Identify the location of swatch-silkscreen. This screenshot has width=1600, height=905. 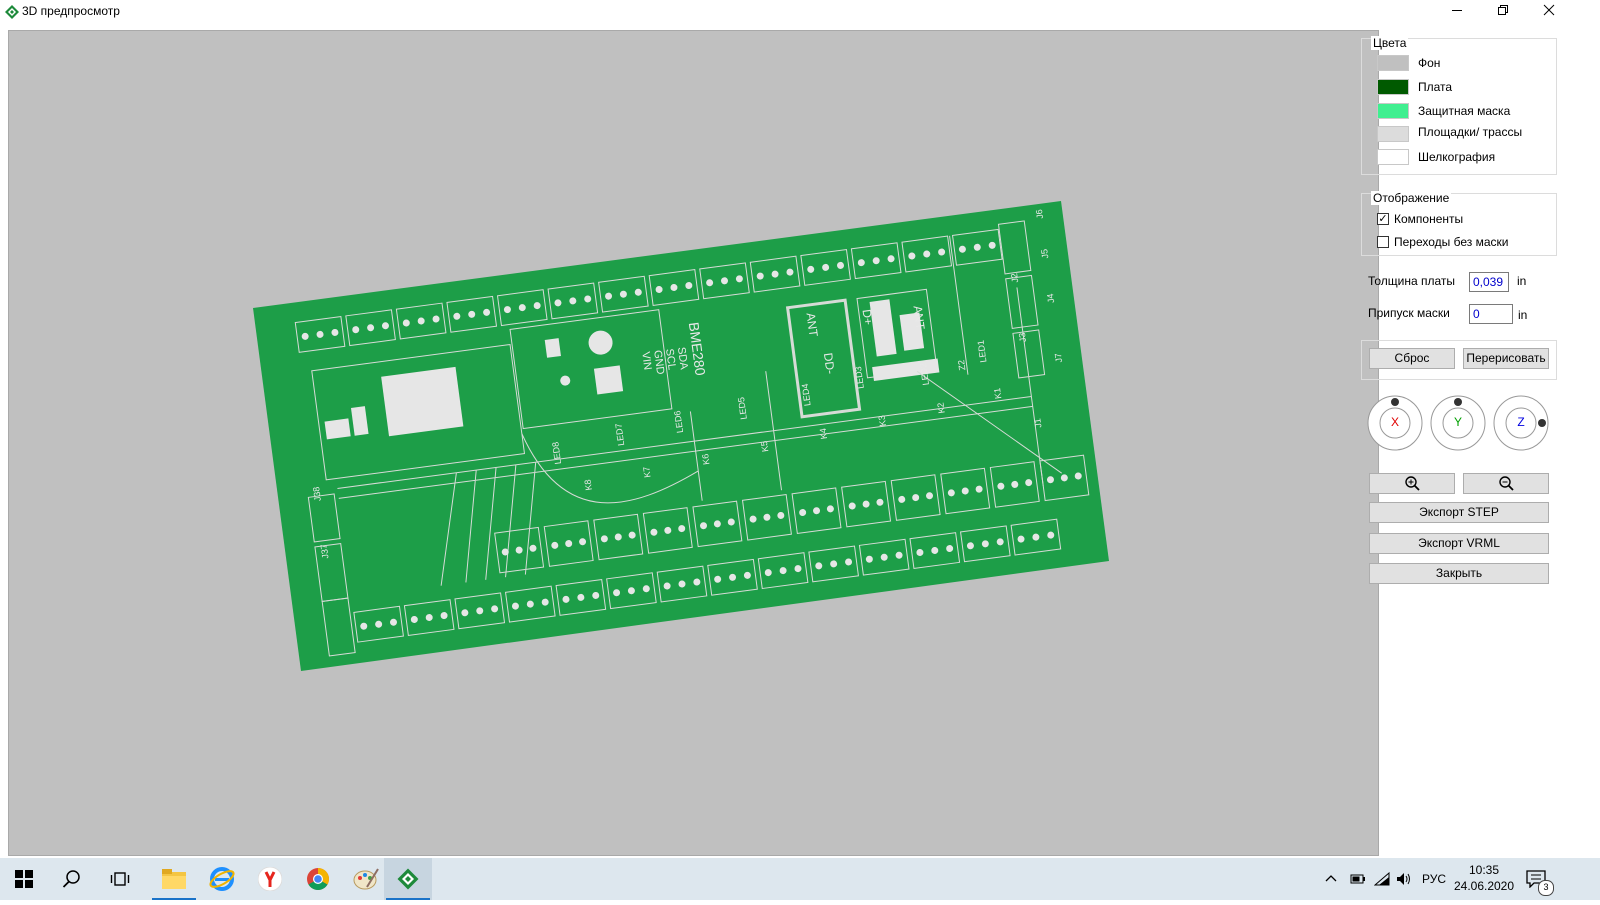
(1393, 157).